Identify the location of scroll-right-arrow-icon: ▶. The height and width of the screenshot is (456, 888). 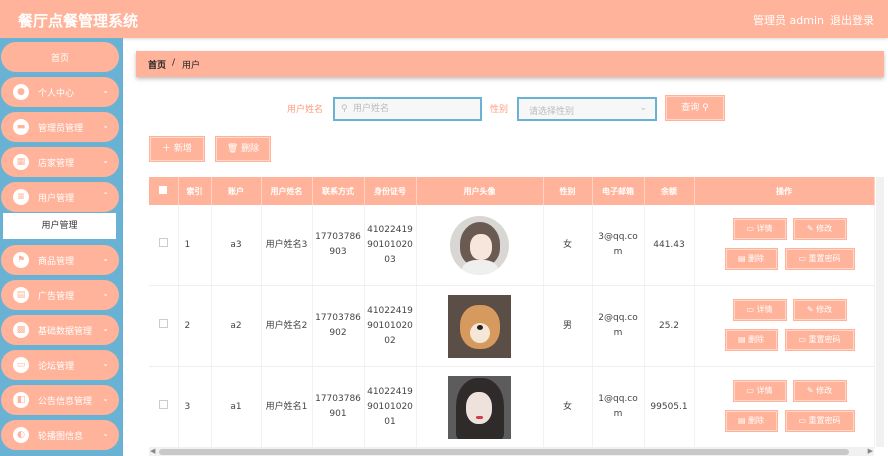
(870, 451).